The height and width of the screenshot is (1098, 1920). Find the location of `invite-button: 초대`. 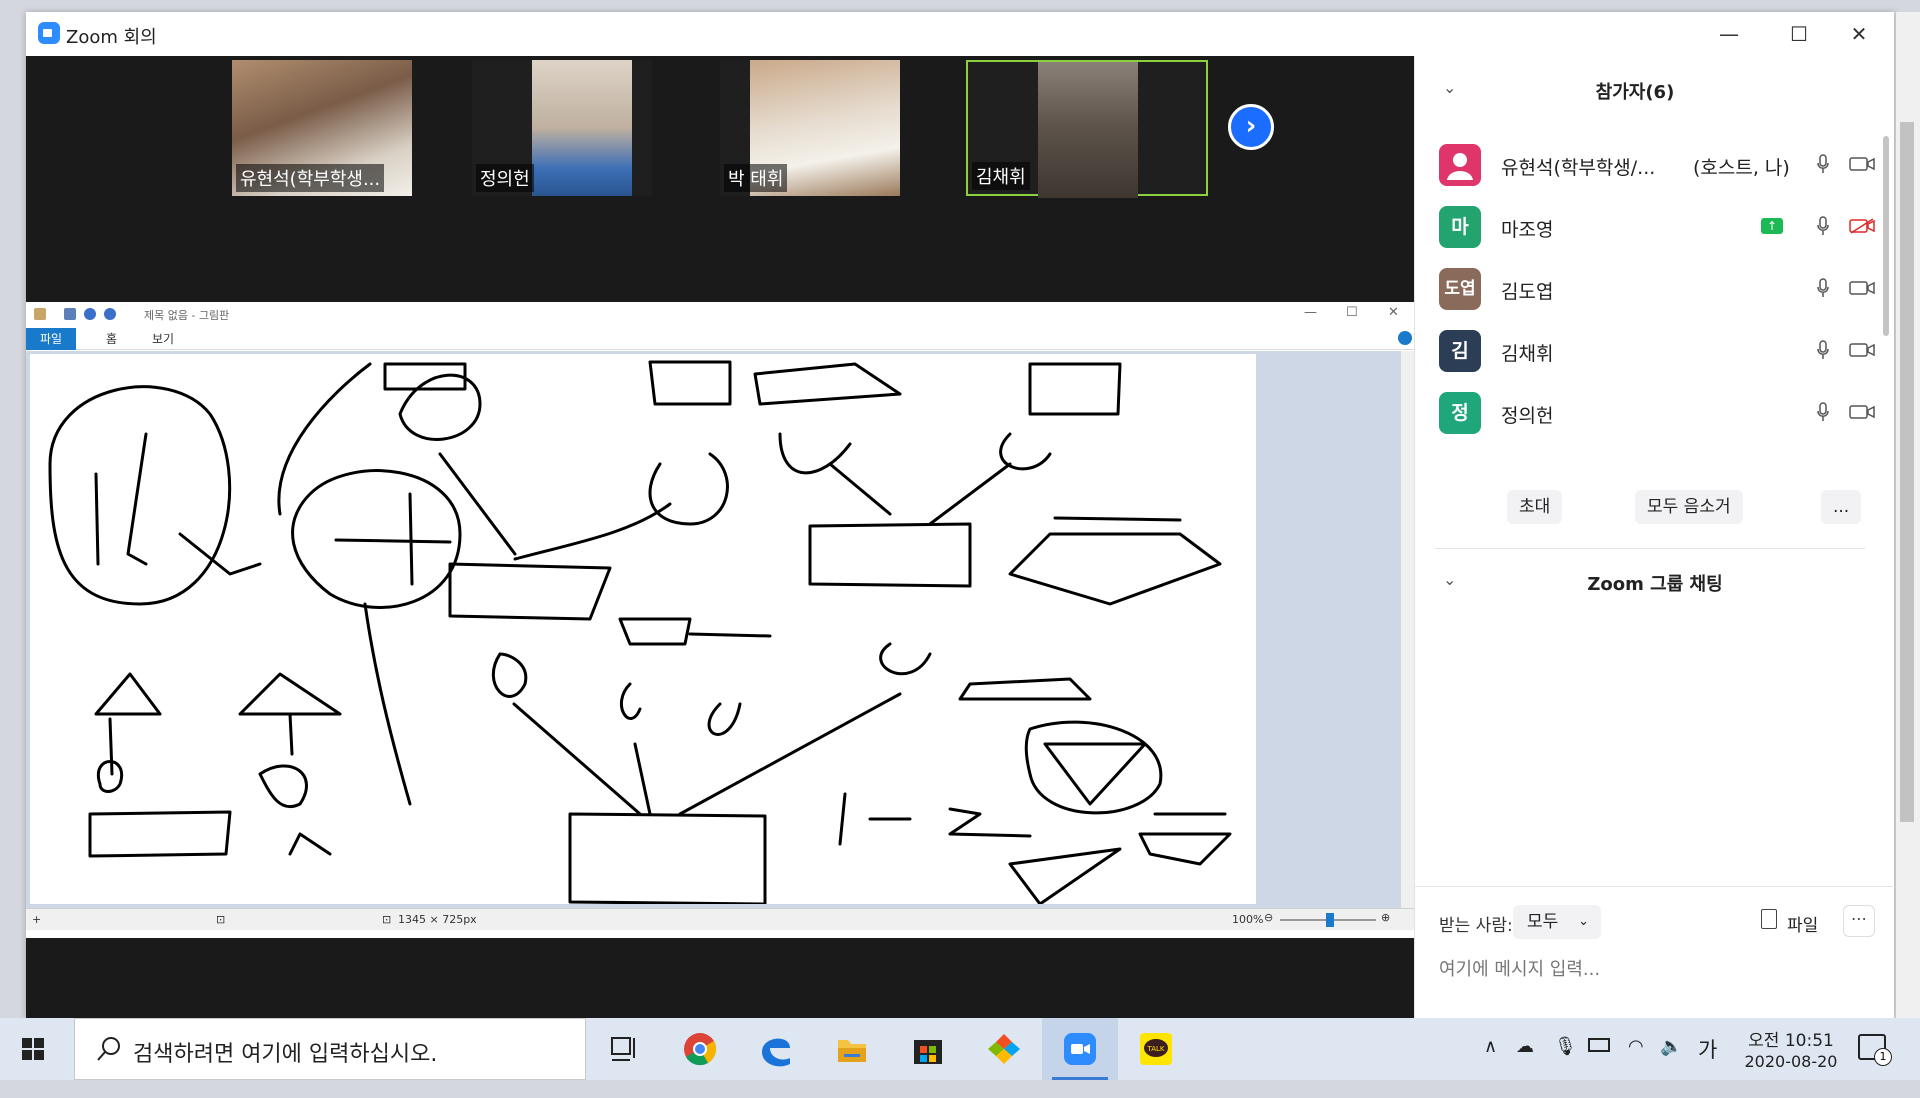

invite-button: 초대 is located at coordinates (1535, 507).